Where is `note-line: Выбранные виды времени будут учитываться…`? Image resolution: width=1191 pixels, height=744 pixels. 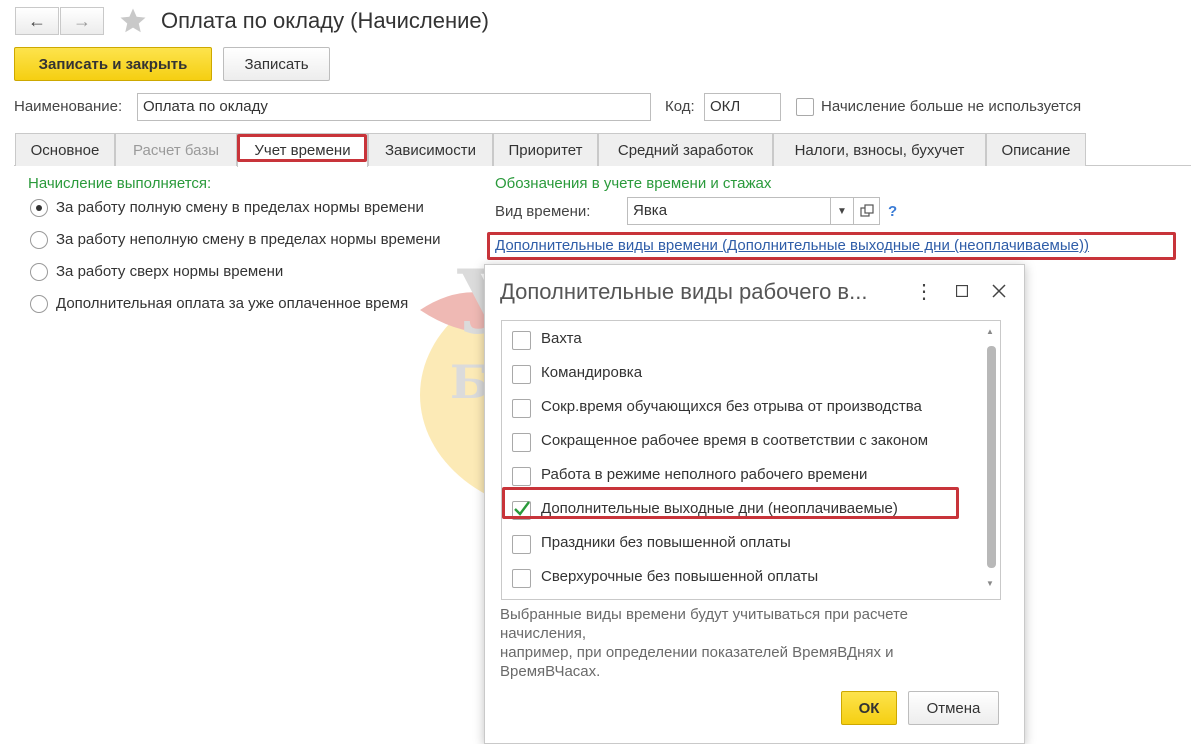 note-line: Выбранные виды времени будут учитываться… is located at coordinates (704, 614).